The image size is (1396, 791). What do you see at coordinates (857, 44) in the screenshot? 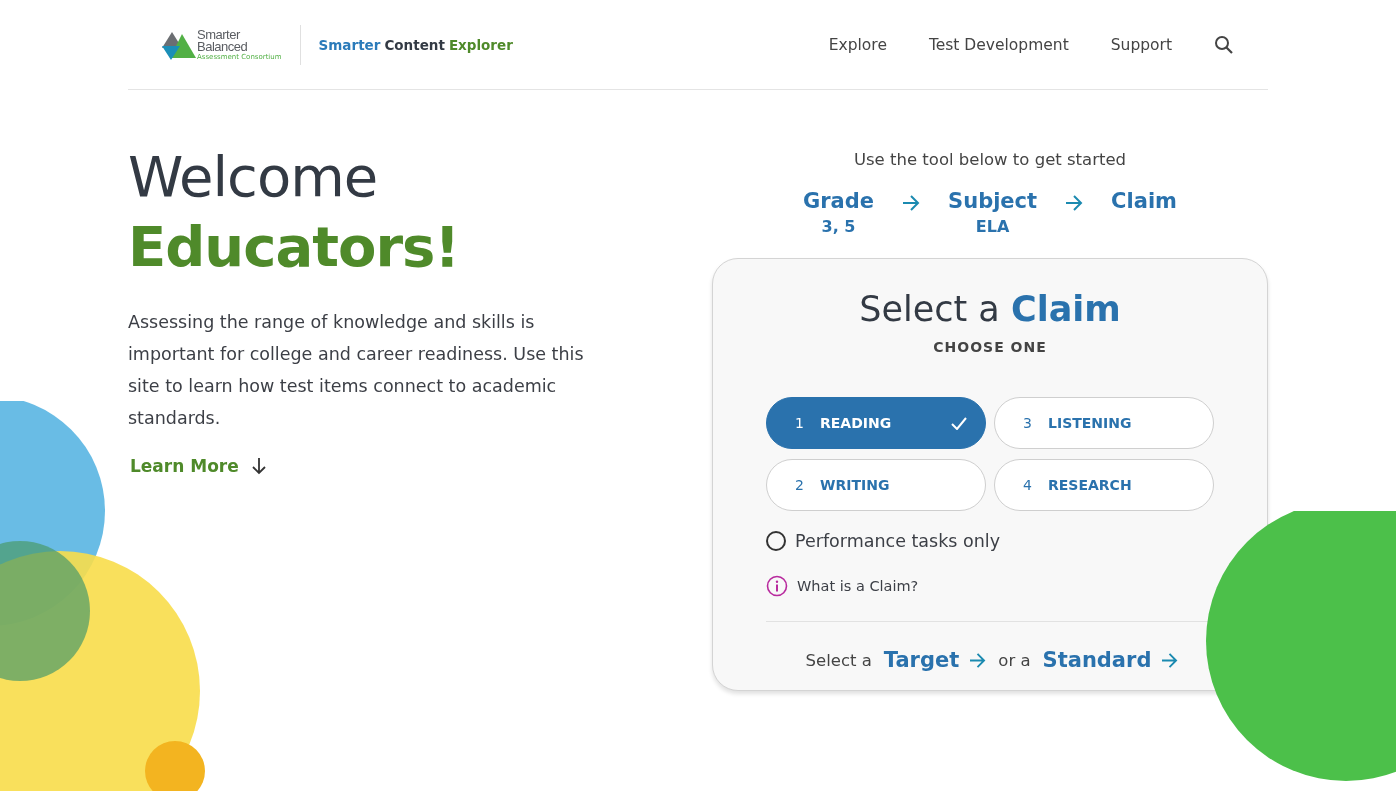
I see `nav-link: Explore` at bounding box center [857, 44].